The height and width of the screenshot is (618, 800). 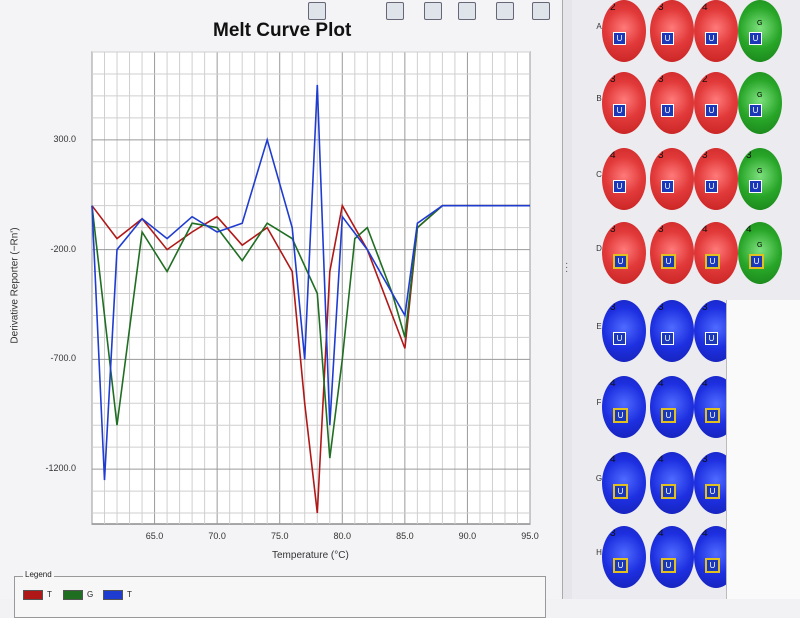 What do you see at coordinates (342, 536) in the screenshot?
I see `x-tick-label: 80.0` at bounding box center [342, 536].